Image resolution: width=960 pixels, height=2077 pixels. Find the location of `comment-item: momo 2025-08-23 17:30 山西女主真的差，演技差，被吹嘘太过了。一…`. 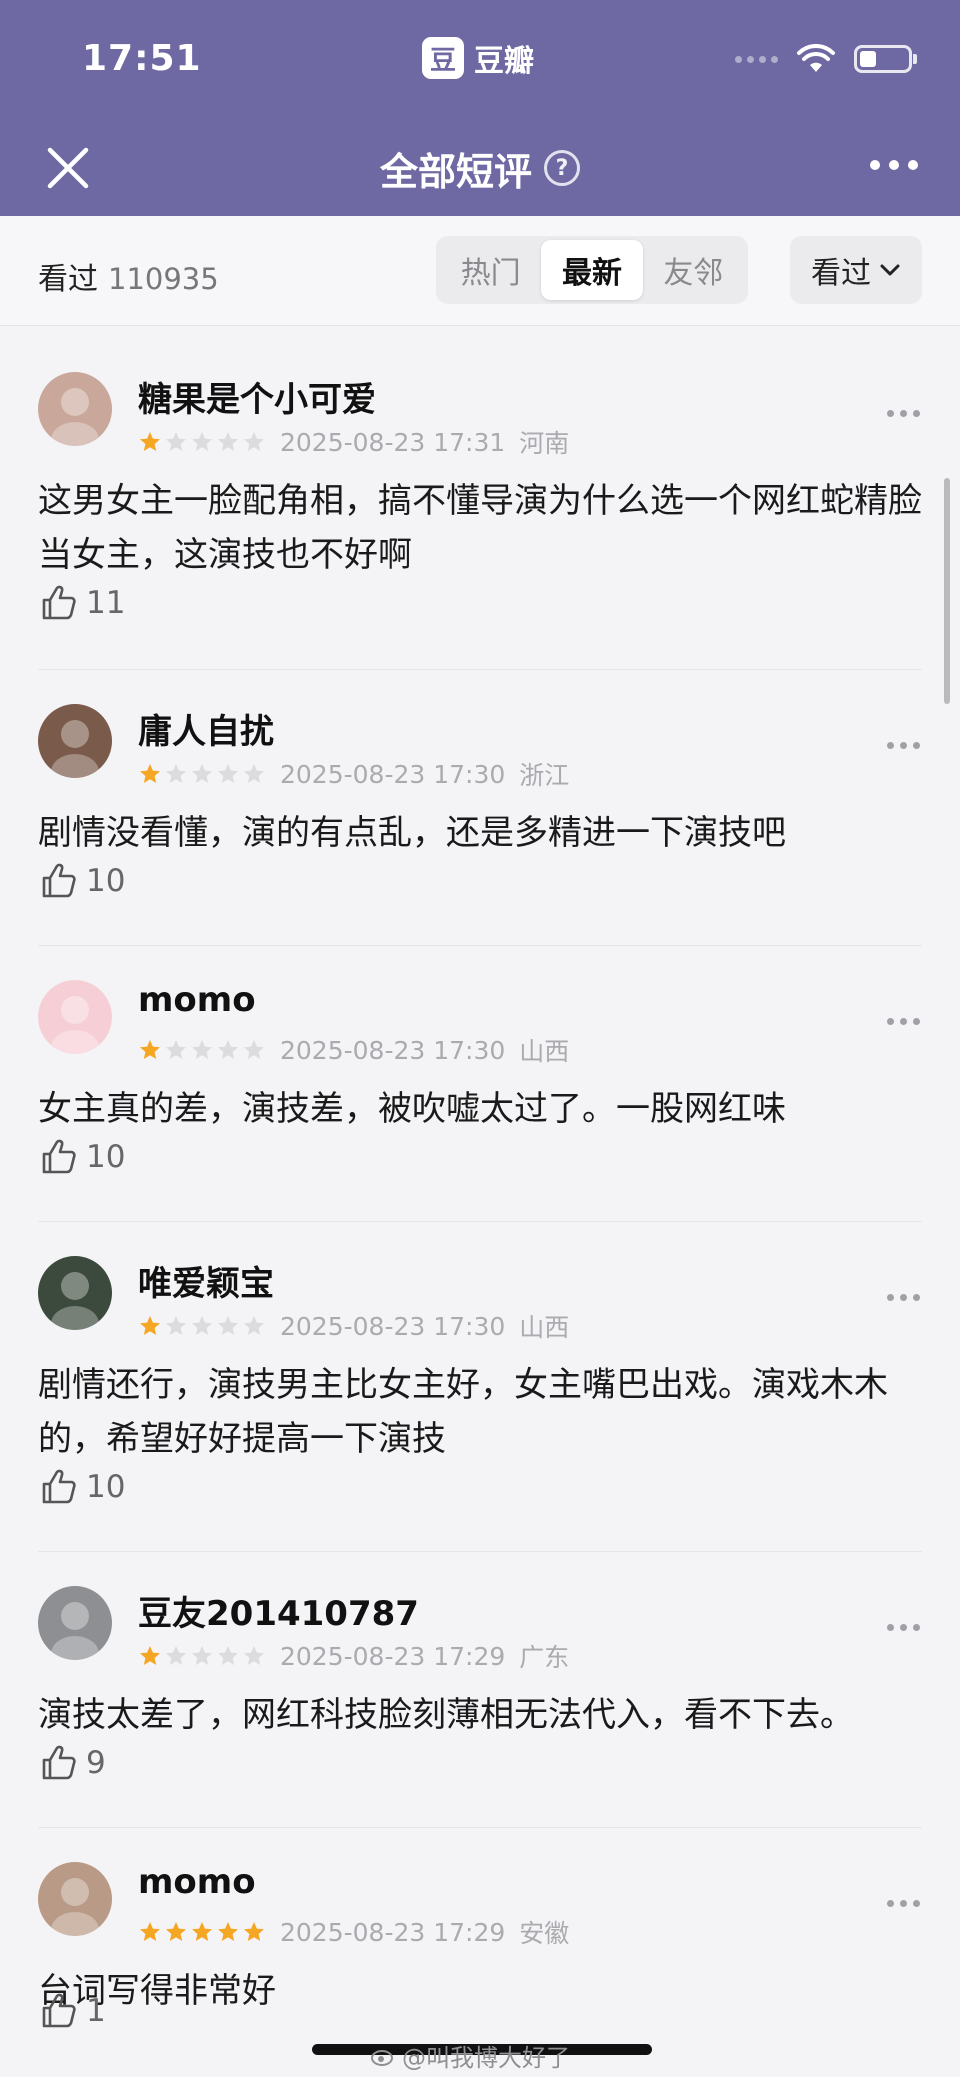

comment-item: momo 2025-08-23 17:30 山西女主真的差，演技差，被吹嘘太过了。一… is located at coordinates (480, 1084).